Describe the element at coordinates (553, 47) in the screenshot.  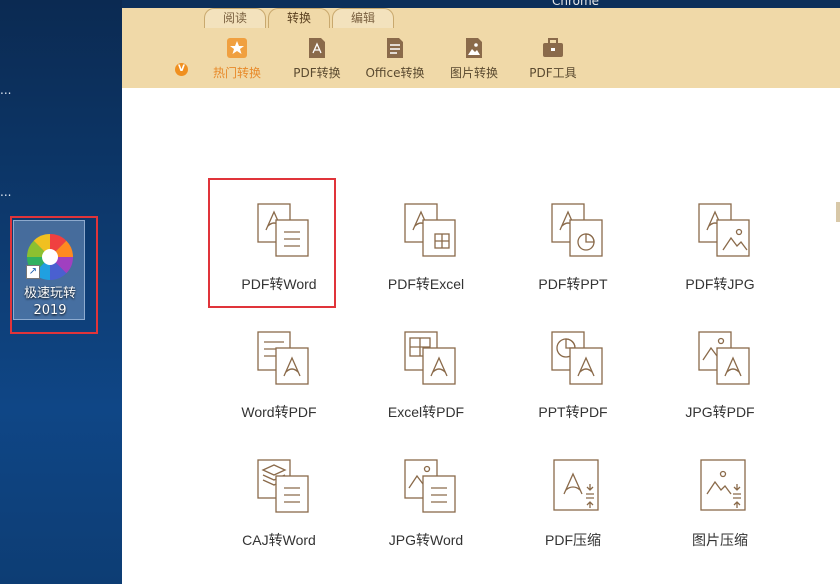
I see `toolbox-icon` at that location.